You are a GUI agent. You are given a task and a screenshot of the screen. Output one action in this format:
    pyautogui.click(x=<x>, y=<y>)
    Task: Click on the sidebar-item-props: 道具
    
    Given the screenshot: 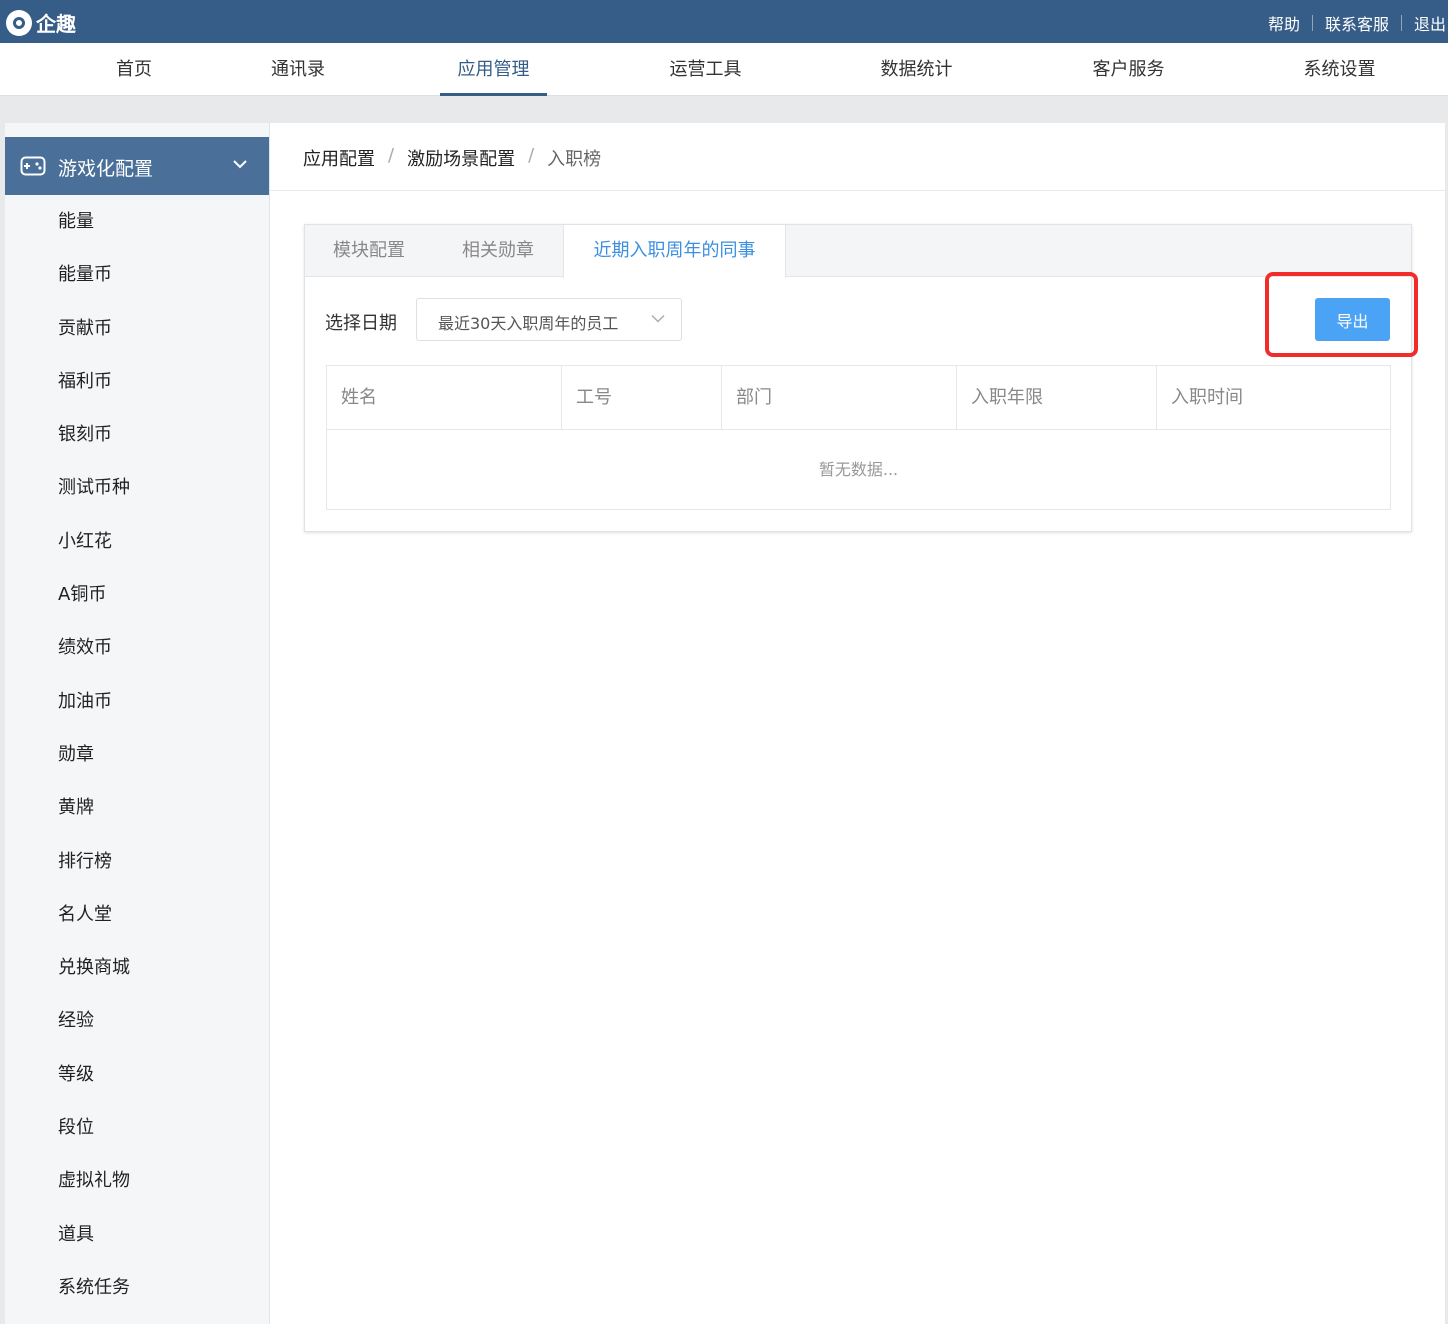 What is the action you would take?
    pyautogui.click(x=137, y=1234)
    